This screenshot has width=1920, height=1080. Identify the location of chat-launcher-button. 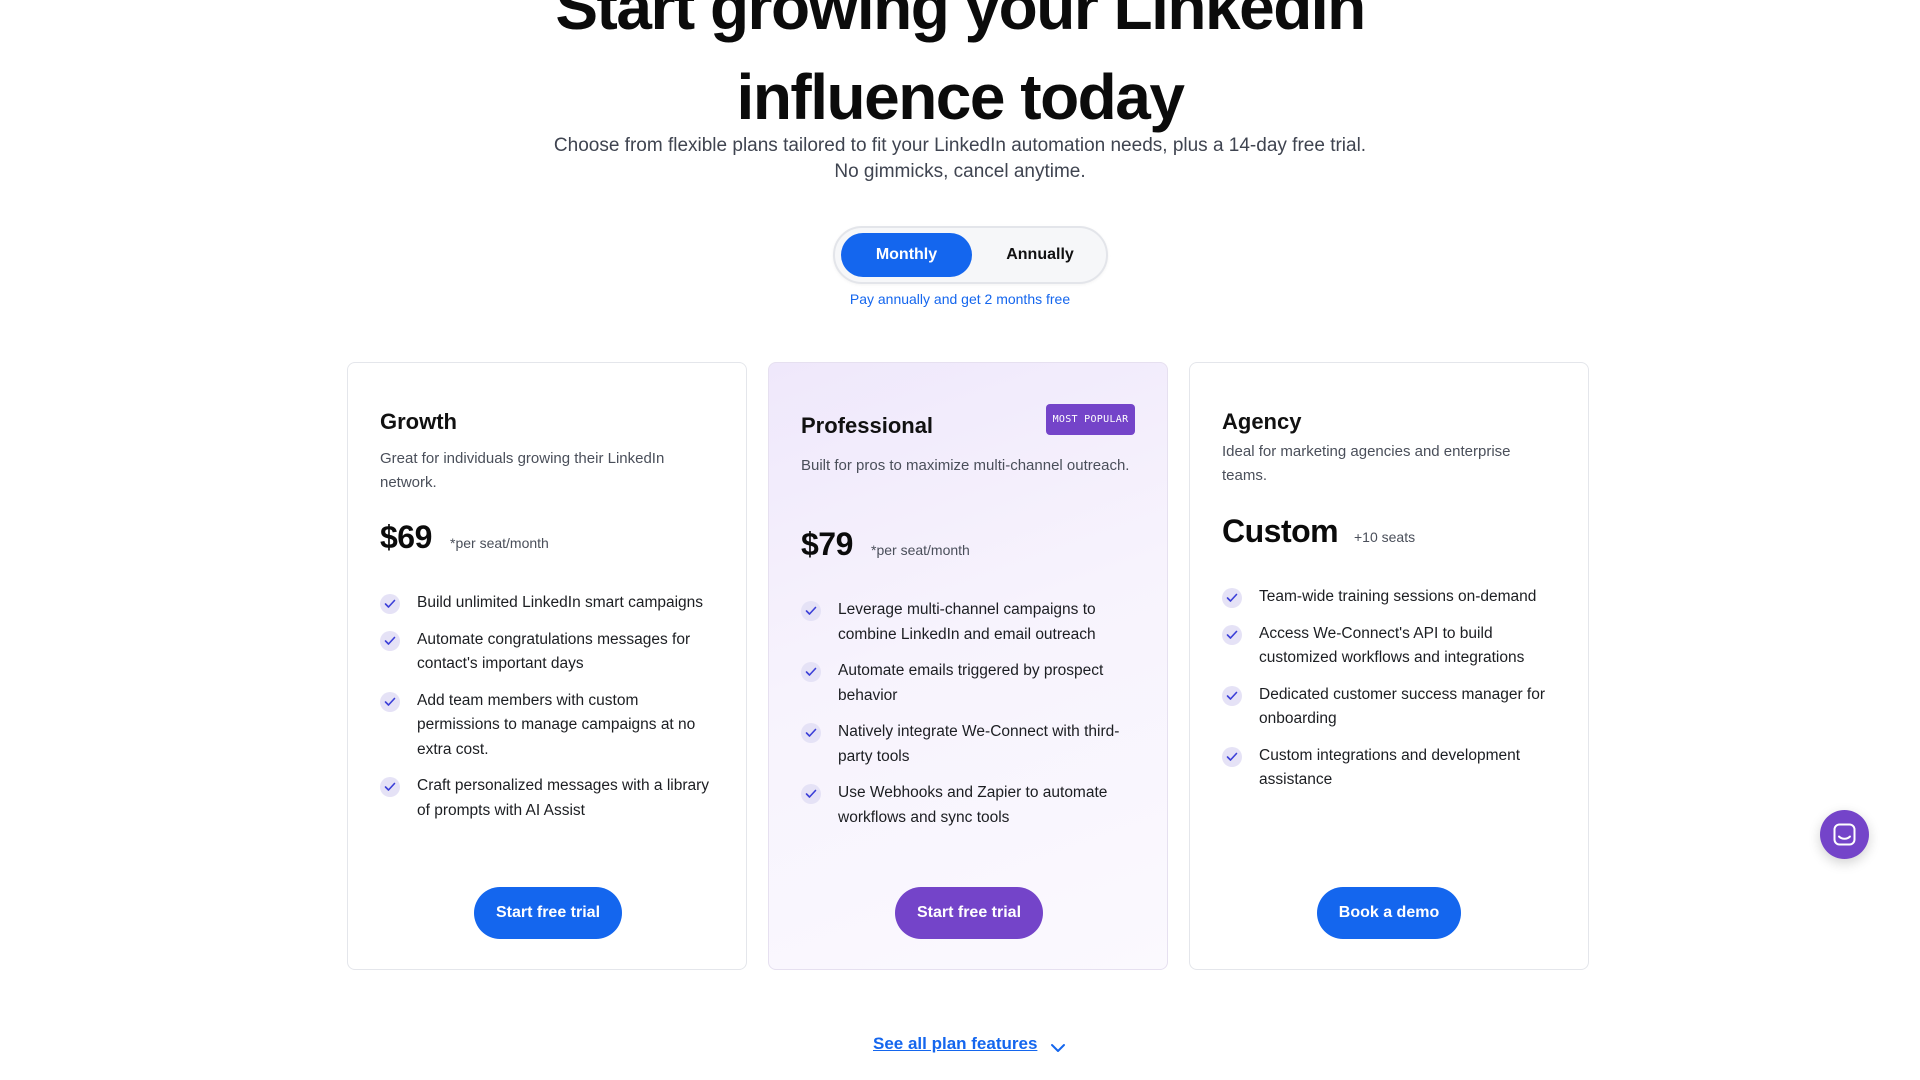
(1844, 834).